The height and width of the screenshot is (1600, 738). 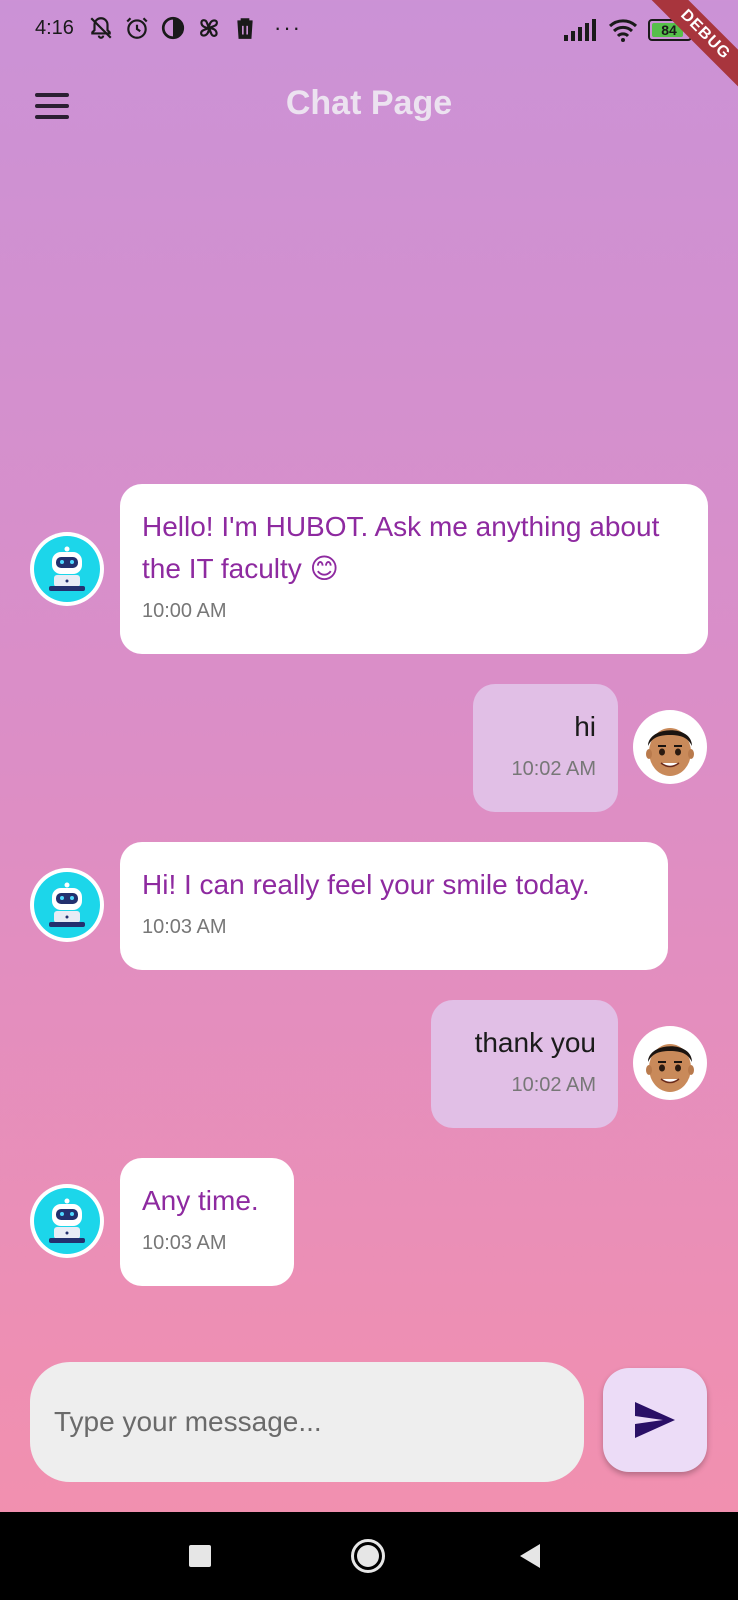 I want to click on user-message-bubble: hi 10:02 AM, so click(x=545, y=748).